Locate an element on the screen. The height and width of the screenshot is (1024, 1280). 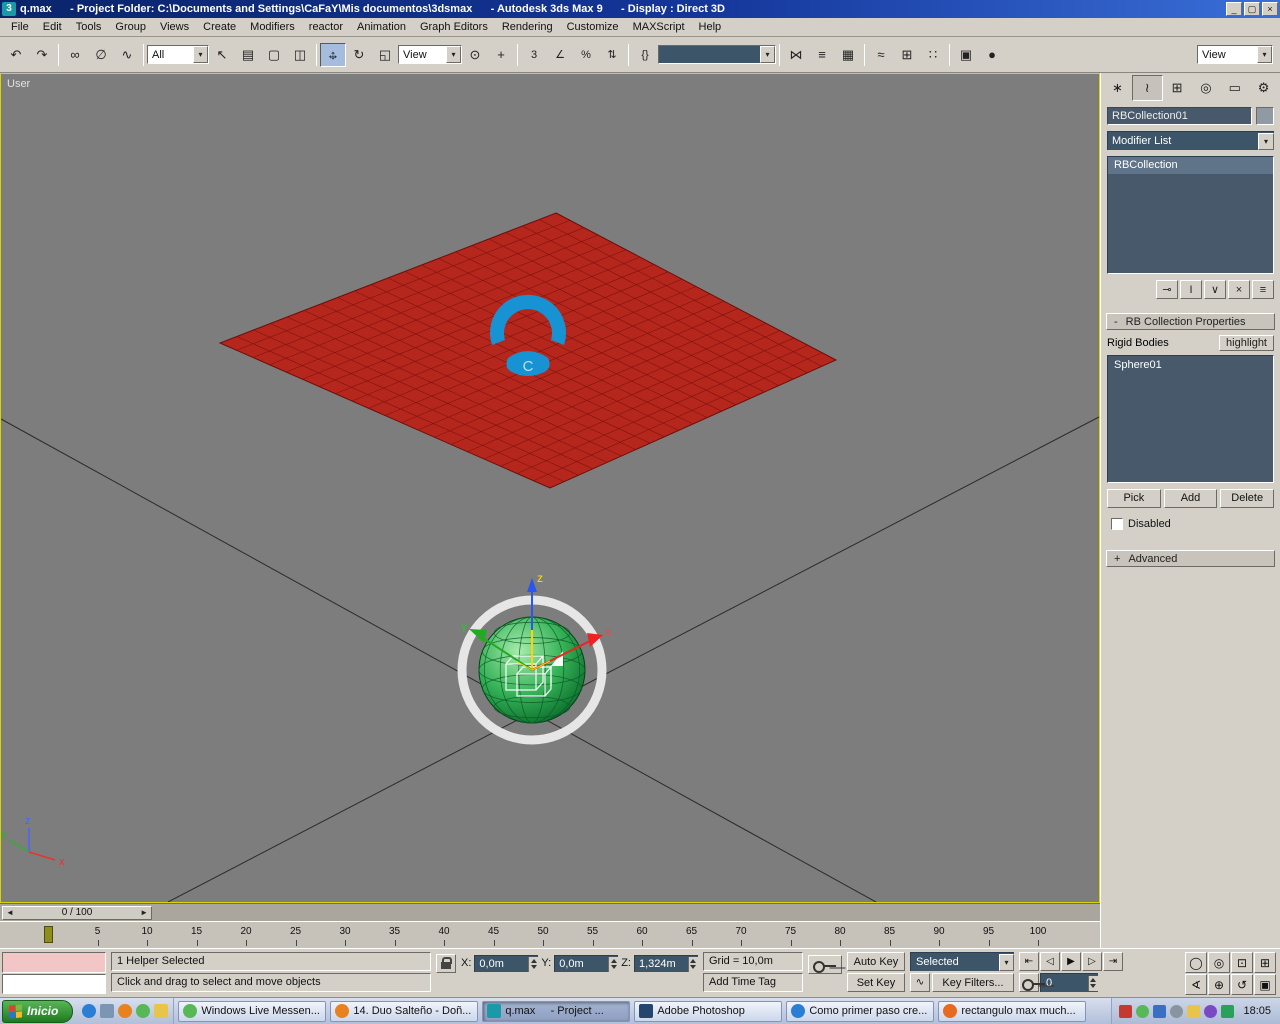
select-and-rotate-icon: ↻ is located at coordinates (359, 55).